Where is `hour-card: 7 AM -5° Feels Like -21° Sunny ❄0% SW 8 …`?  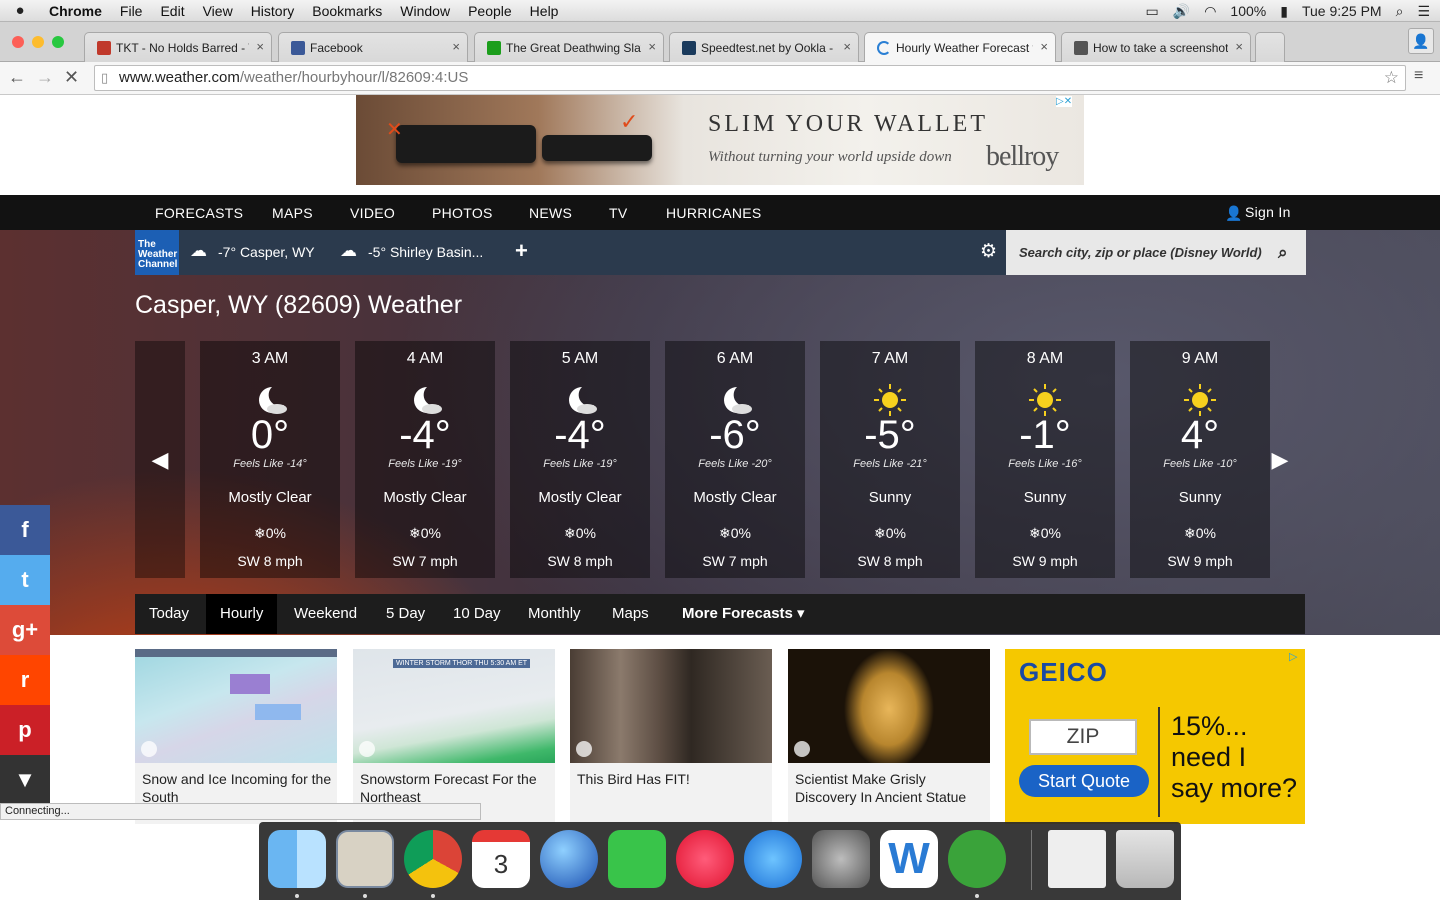
hour-card: 7 AM -5° Feels Like -21° Sunny ❄0% SW 8 … is located at coordinates (890, 459).